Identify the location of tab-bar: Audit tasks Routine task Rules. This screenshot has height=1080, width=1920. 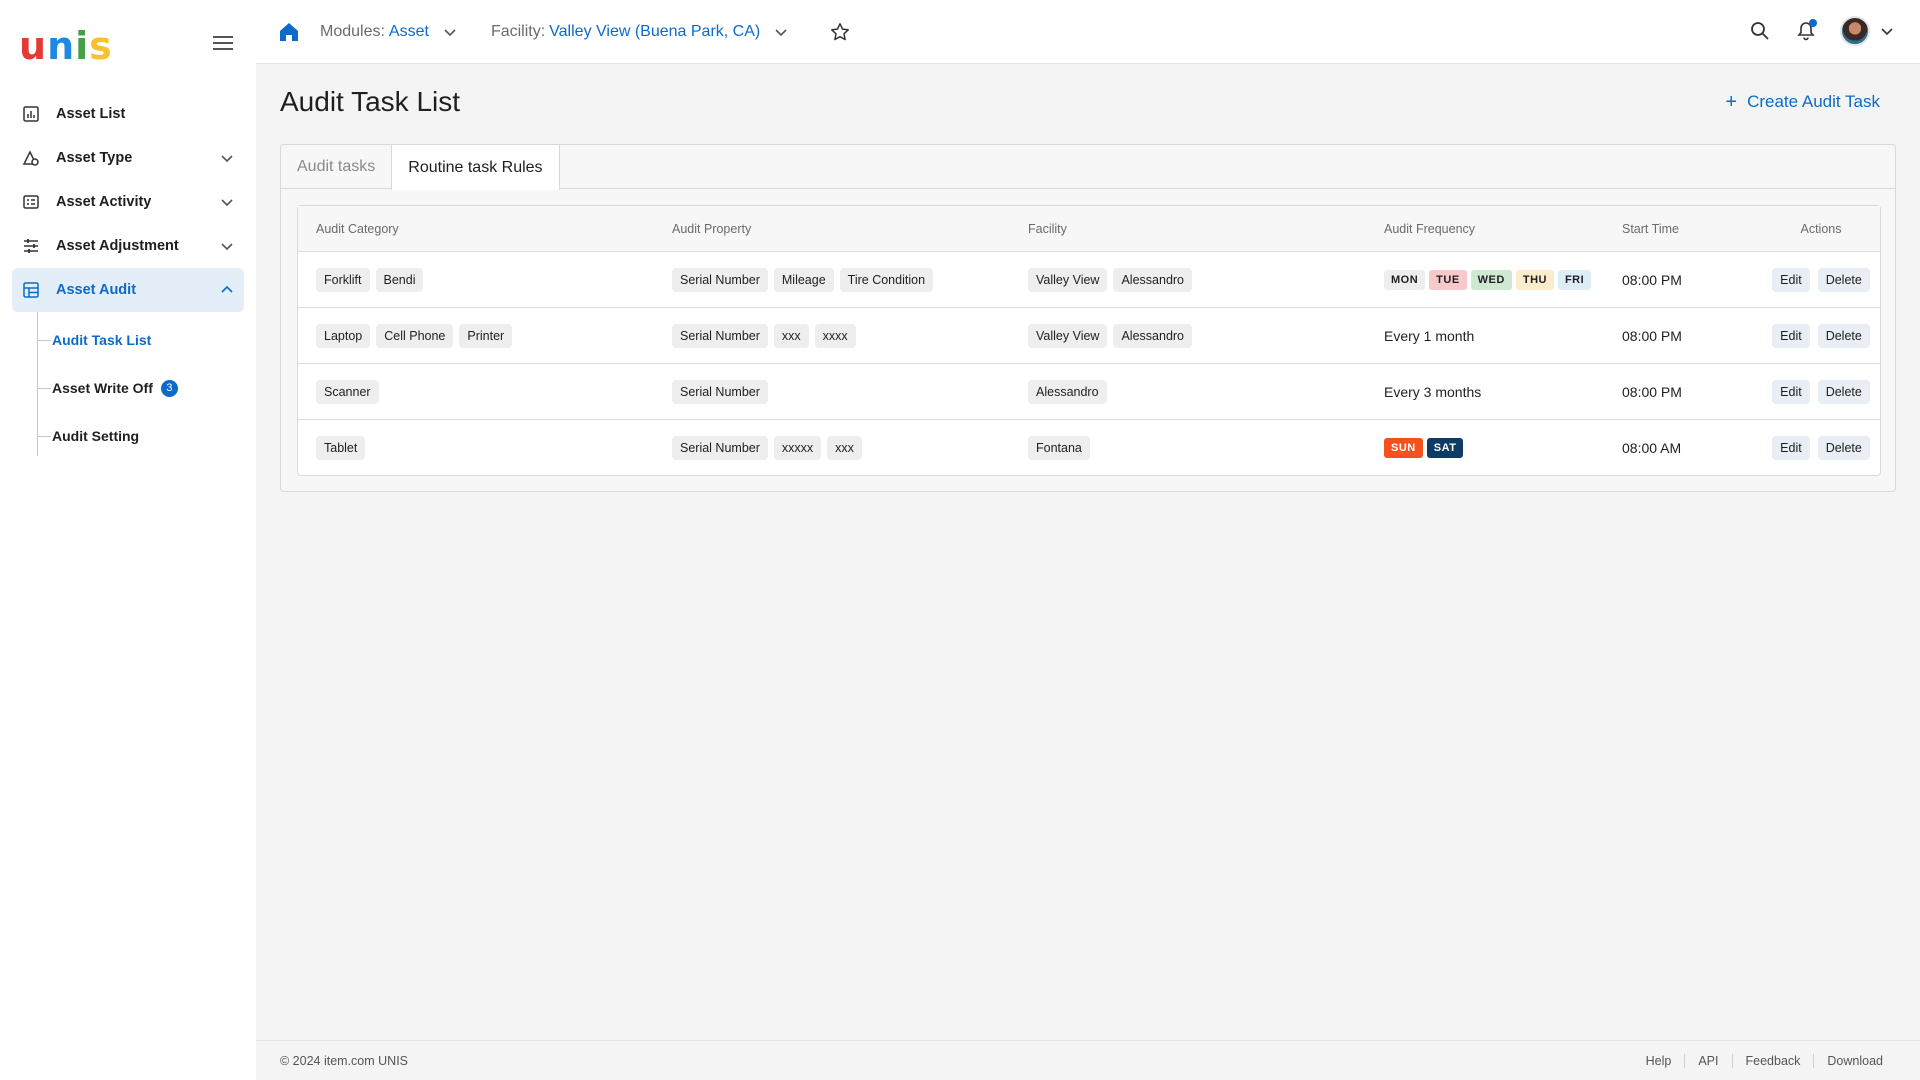
(1088, 167).